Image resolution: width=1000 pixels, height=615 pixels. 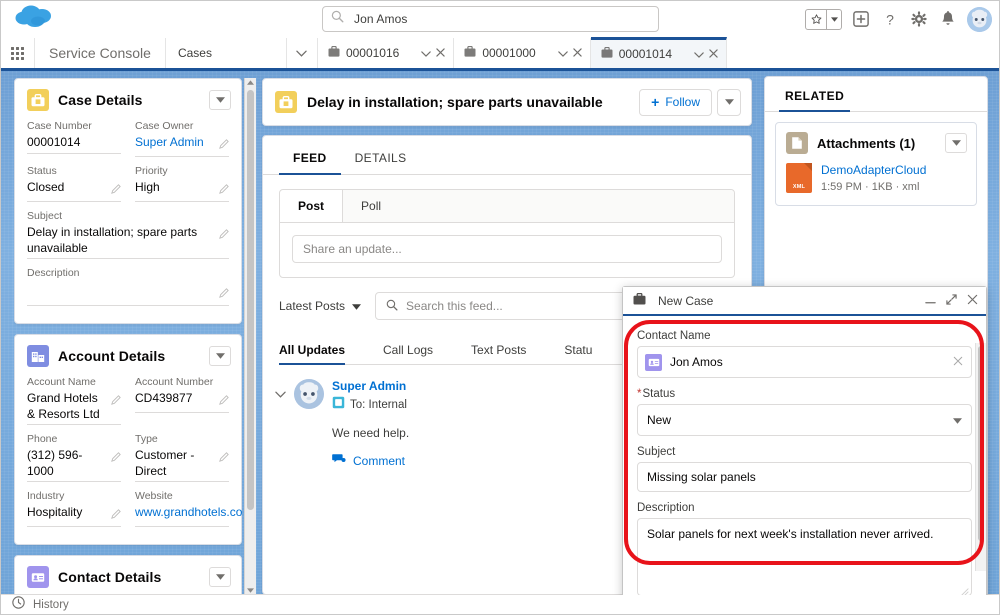 I want to click on feed-sort-dropdown: Latest Posts, so click(x=320, y=306).